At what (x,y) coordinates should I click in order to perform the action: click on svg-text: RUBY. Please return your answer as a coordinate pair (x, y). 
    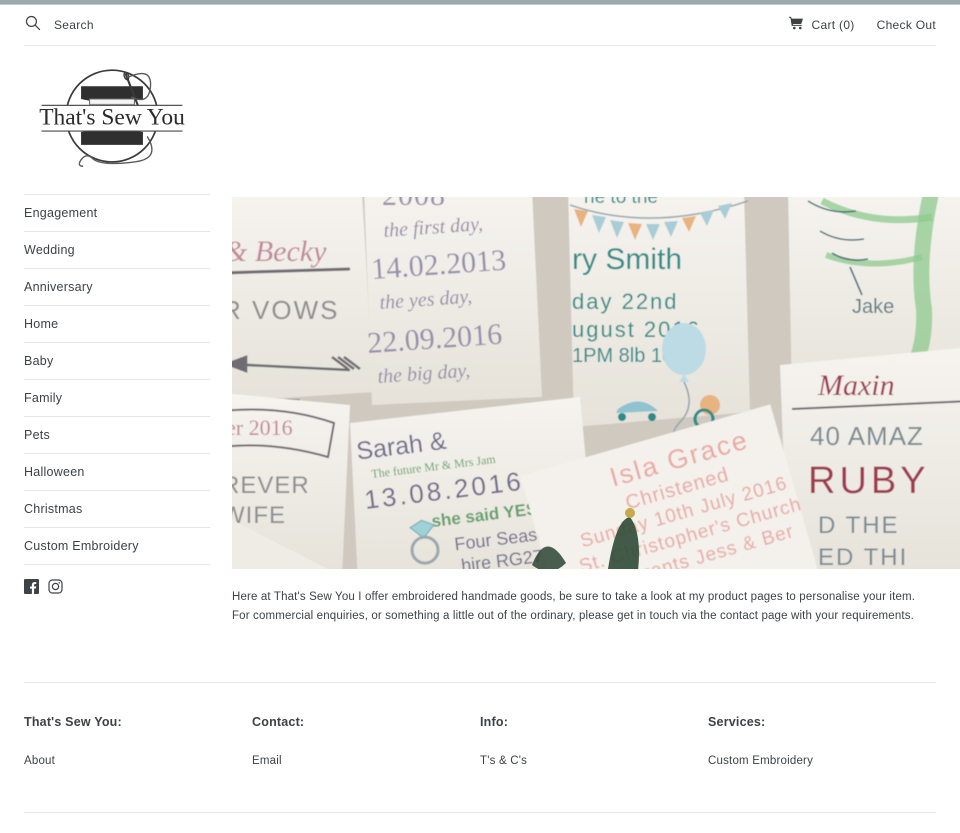
    Looking at the image, I should click on (869, 481).